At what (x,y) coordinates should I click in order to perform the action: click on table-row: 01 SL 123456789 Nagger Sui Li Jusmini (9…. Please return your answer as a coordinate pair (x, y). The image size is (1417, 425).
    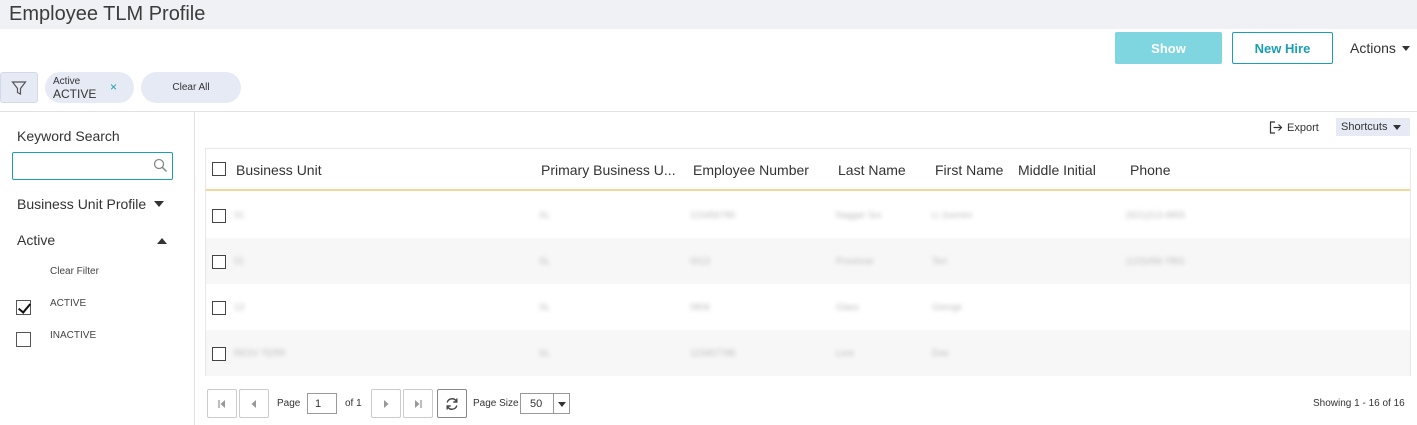
    Looking at the image, I should click on (808, 215).